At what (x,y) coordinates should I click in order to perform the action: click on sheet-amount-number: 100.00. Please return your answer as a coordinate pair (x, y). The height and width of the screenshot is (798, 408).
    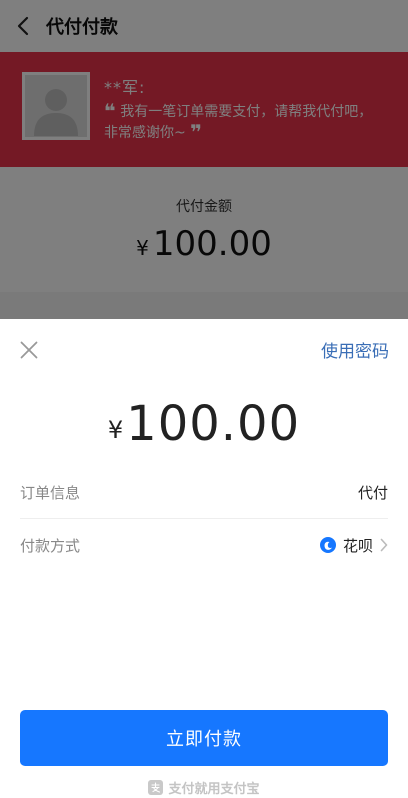
    Looking at the image, I should click on (213, 424).